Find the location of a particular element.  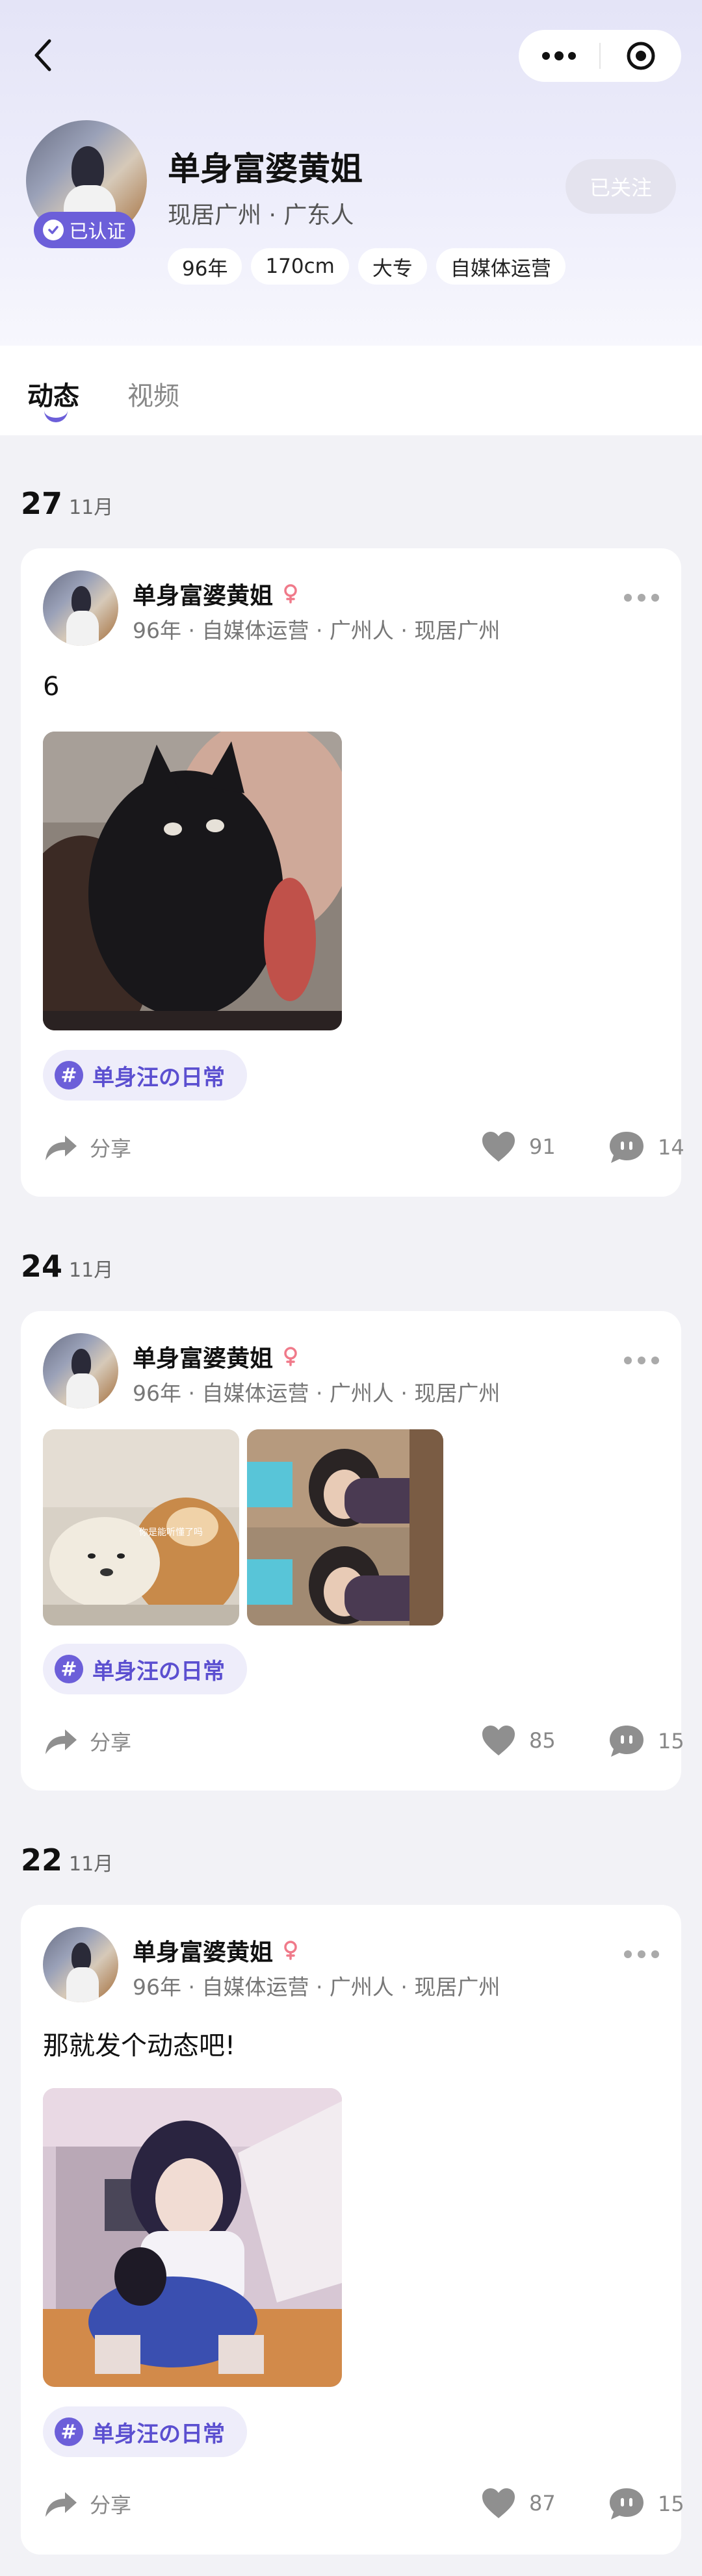

profile-location: 现居广州 · 广东人 is located at coordinates (261, 215).